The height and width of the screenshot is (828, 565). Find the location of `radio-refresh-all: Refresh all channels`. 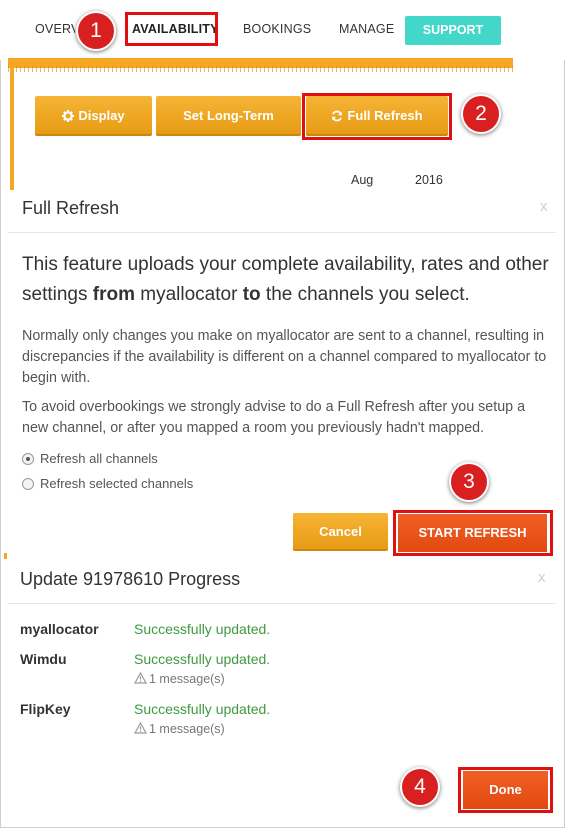

radio-refresh-all: Refresh all channels is located at coordinates (90, 458).